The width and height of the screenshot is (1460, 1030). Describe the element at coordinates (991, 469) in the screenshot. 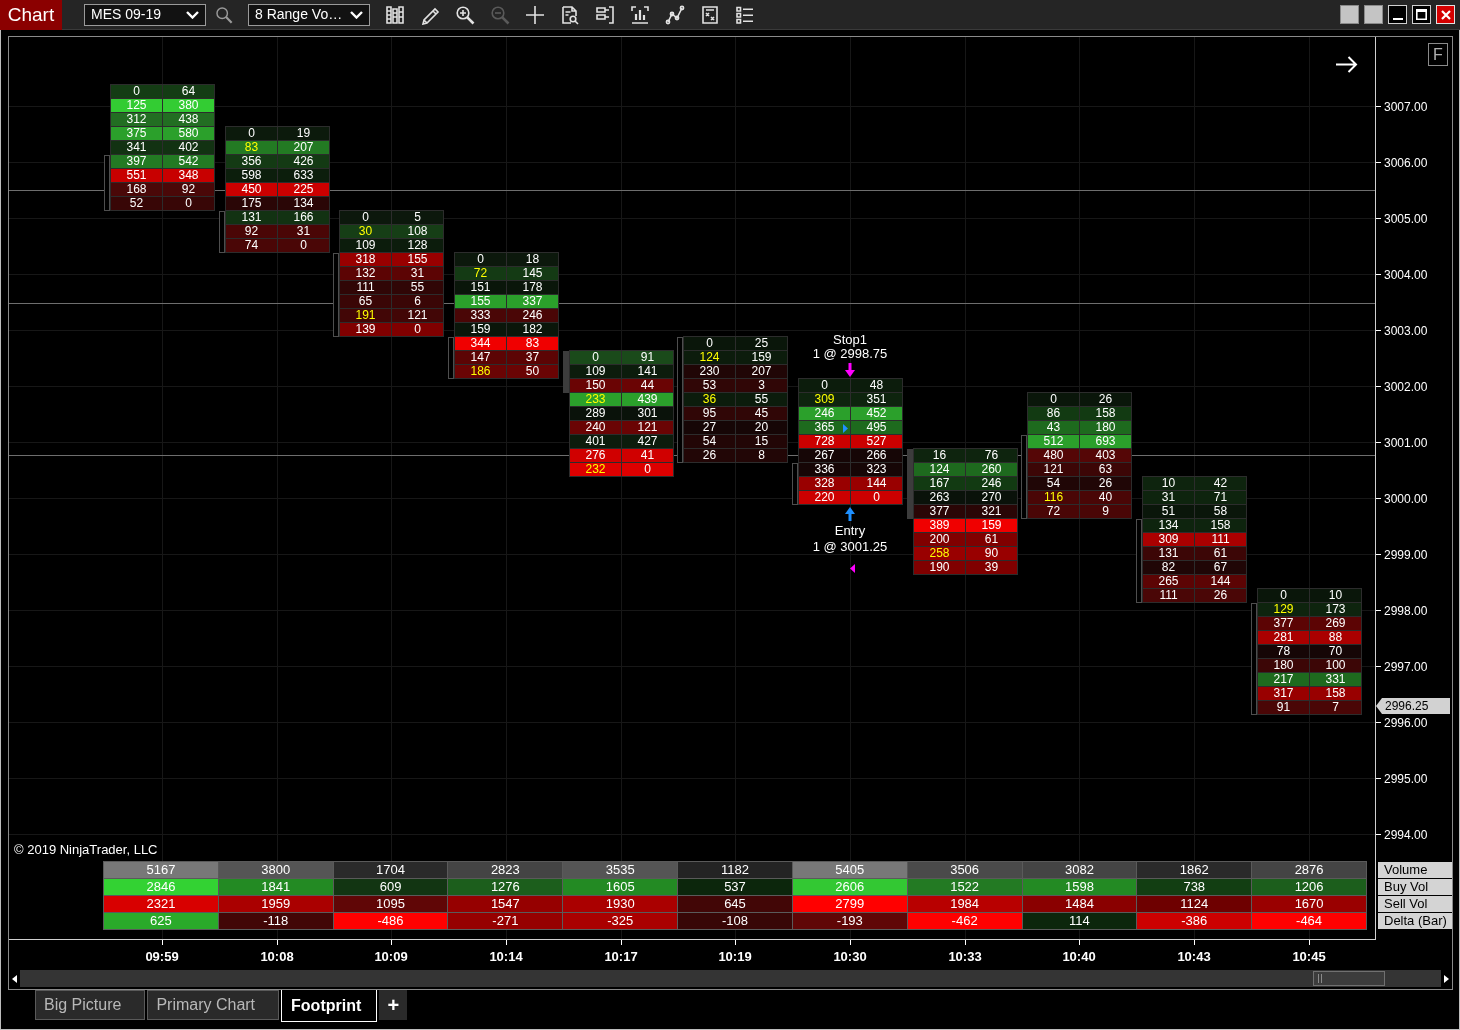

I see `ask-volume-cell: 260` at that location.